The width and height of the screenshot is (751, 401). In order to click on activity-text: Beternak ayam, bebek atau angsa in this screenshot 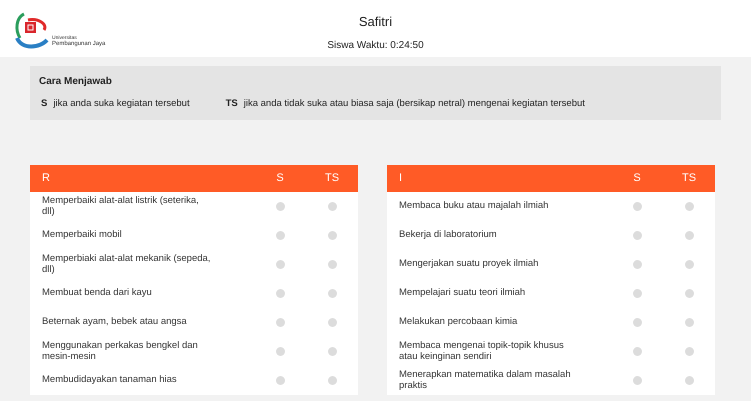, I will do `click(115, 322)`.